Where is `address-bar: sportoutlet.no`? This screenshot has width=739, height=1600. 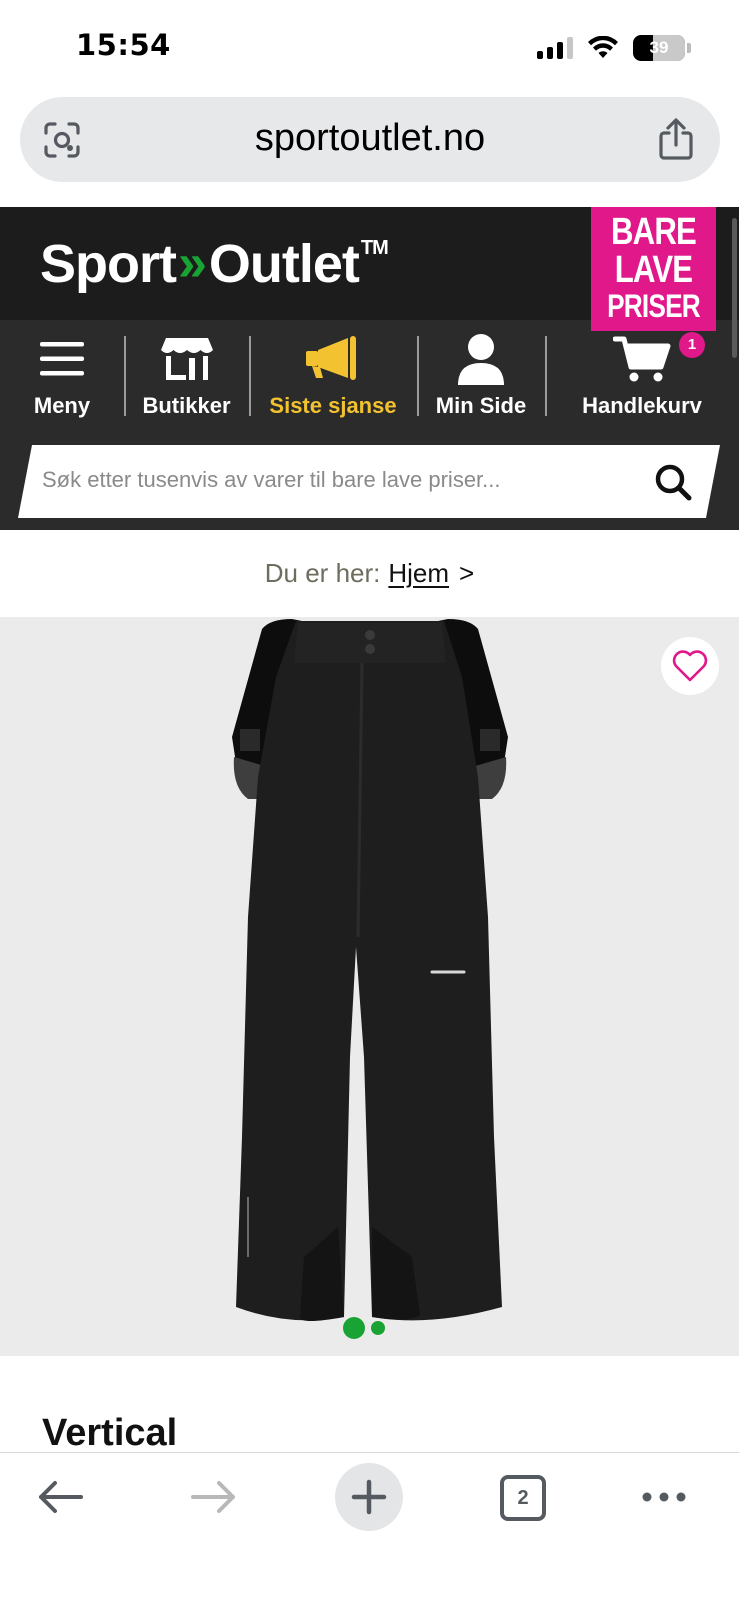
address-bar: sportoutlet.no is located at coordinates (370, 139).